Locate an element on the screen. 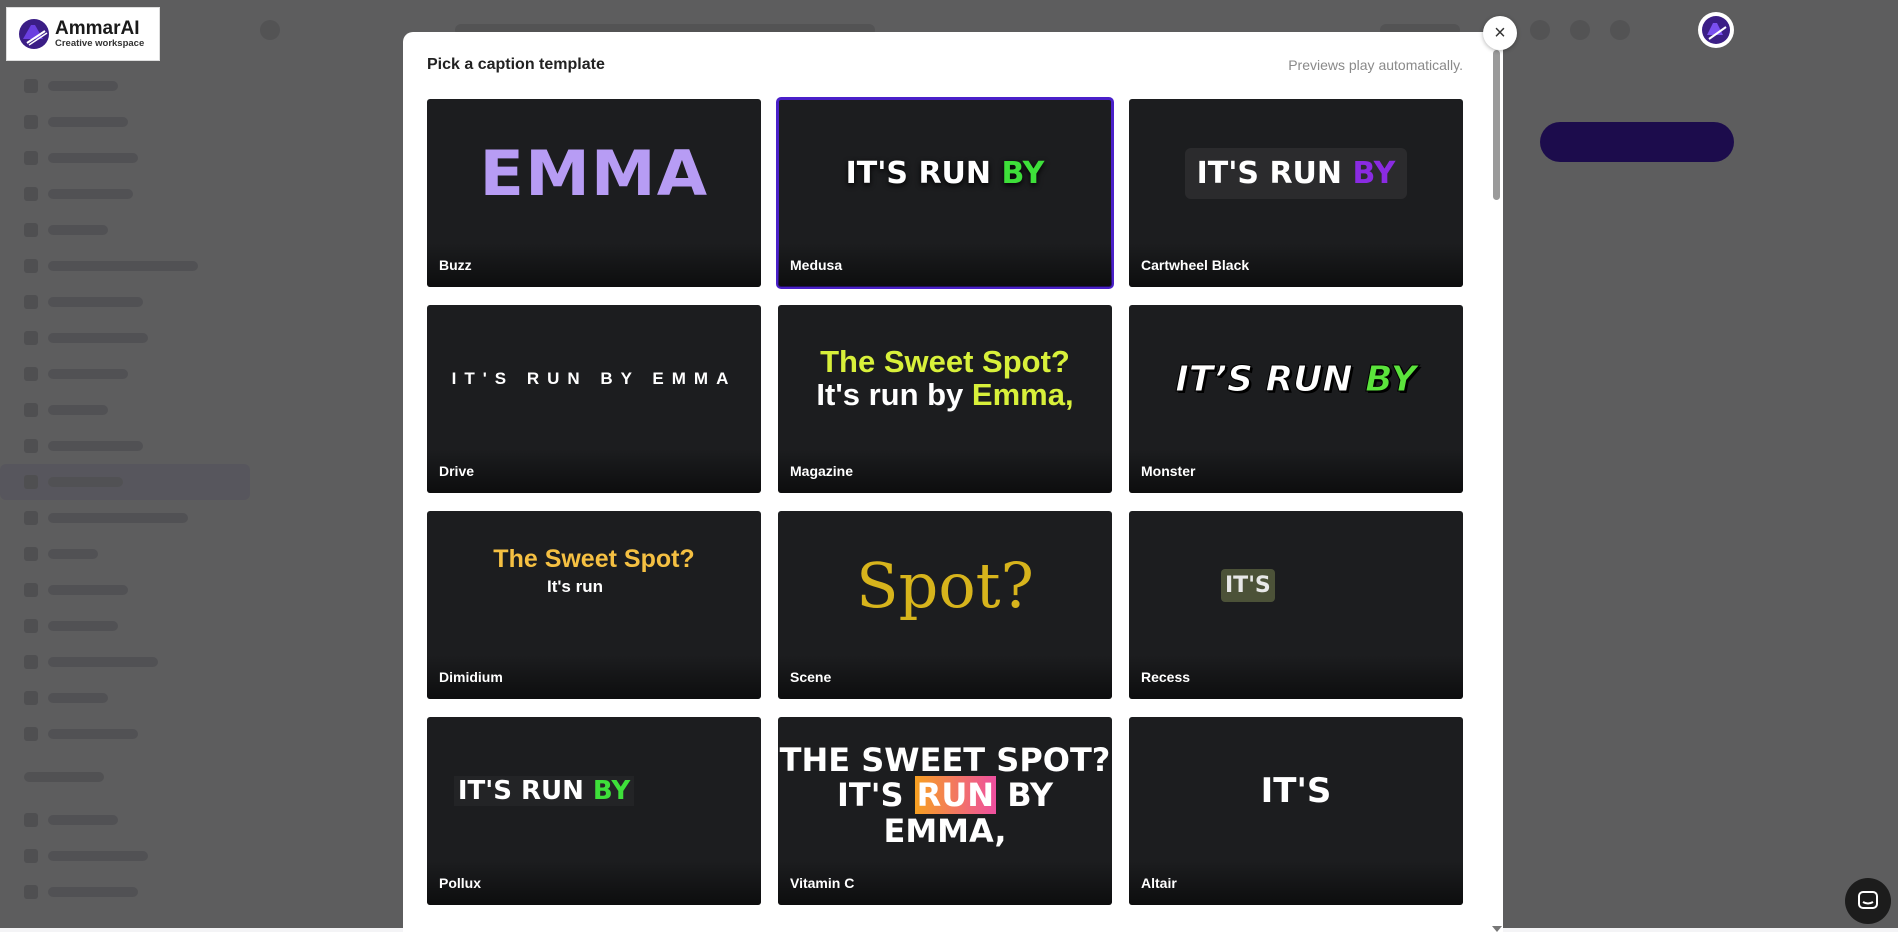 The image size is (1898, 932). template-preview-text: The Sweet Spot? It's run by Emma, is located at coordinates (945, 378).